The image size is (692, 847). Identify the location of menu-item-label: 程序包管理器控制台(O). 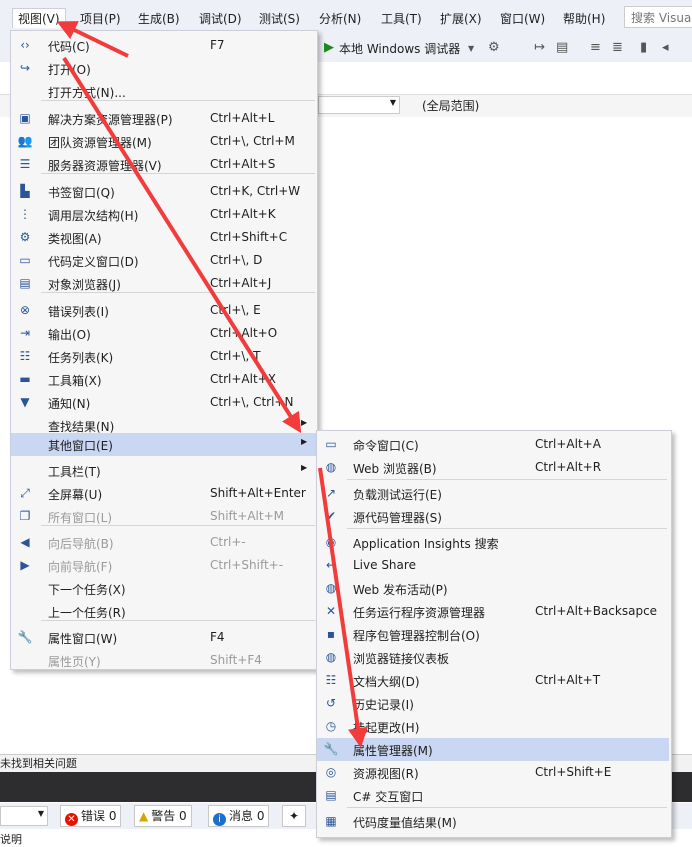
(416, 636).